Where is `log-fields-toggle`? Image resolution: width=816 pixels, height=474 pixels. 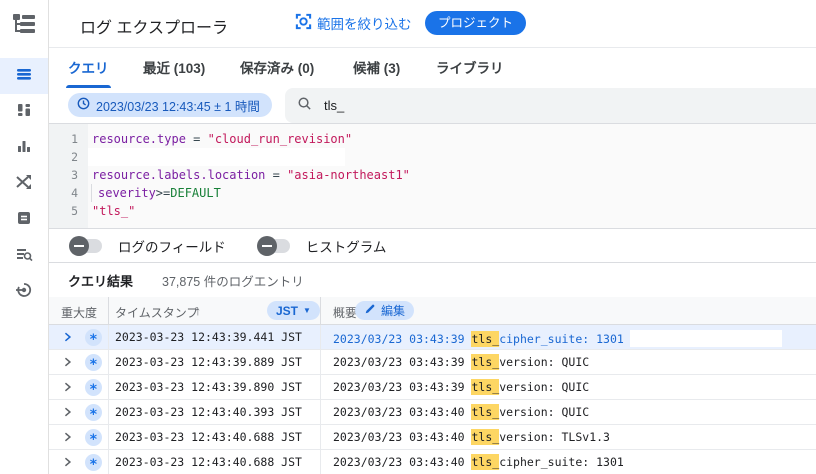 log-fields-toggle is located at coordinates (85, 245).